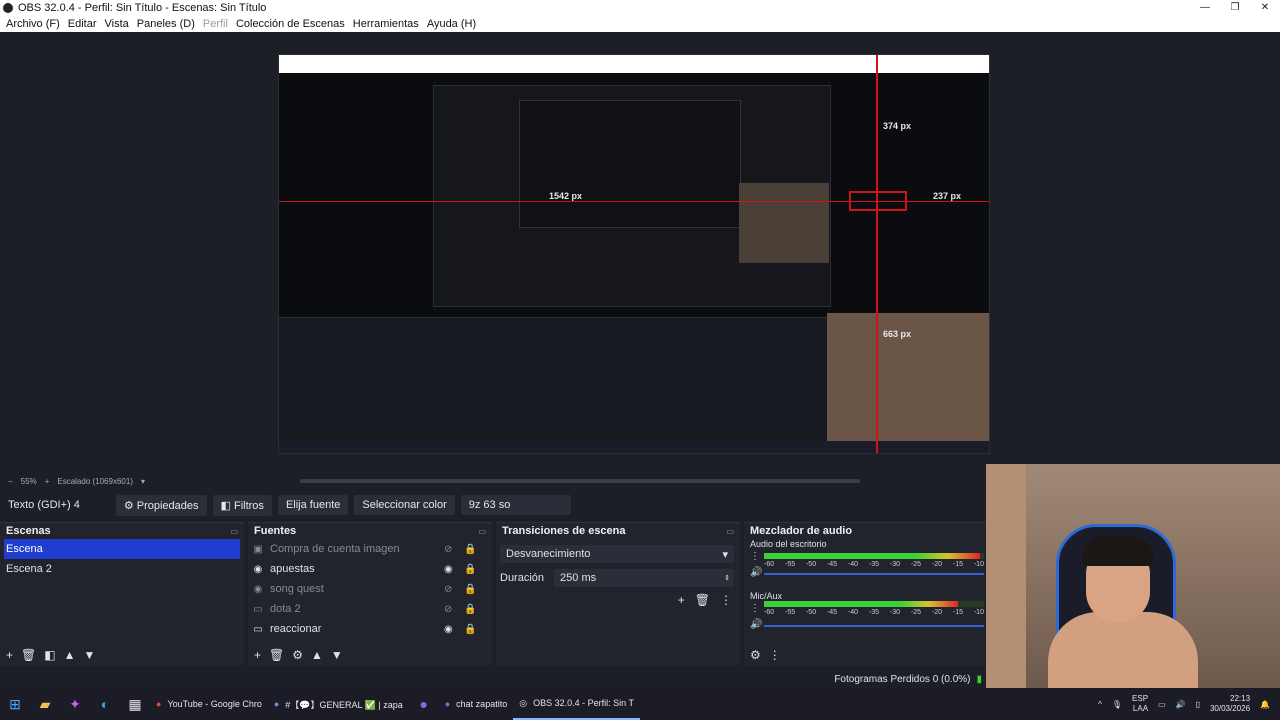 Image resolution: width=1280 pixels, height=720 pixels. What do you see at coordinates (424, 704) in the screenshot?
I see `twitch-icon: ●` at bounding box center [424, 704].